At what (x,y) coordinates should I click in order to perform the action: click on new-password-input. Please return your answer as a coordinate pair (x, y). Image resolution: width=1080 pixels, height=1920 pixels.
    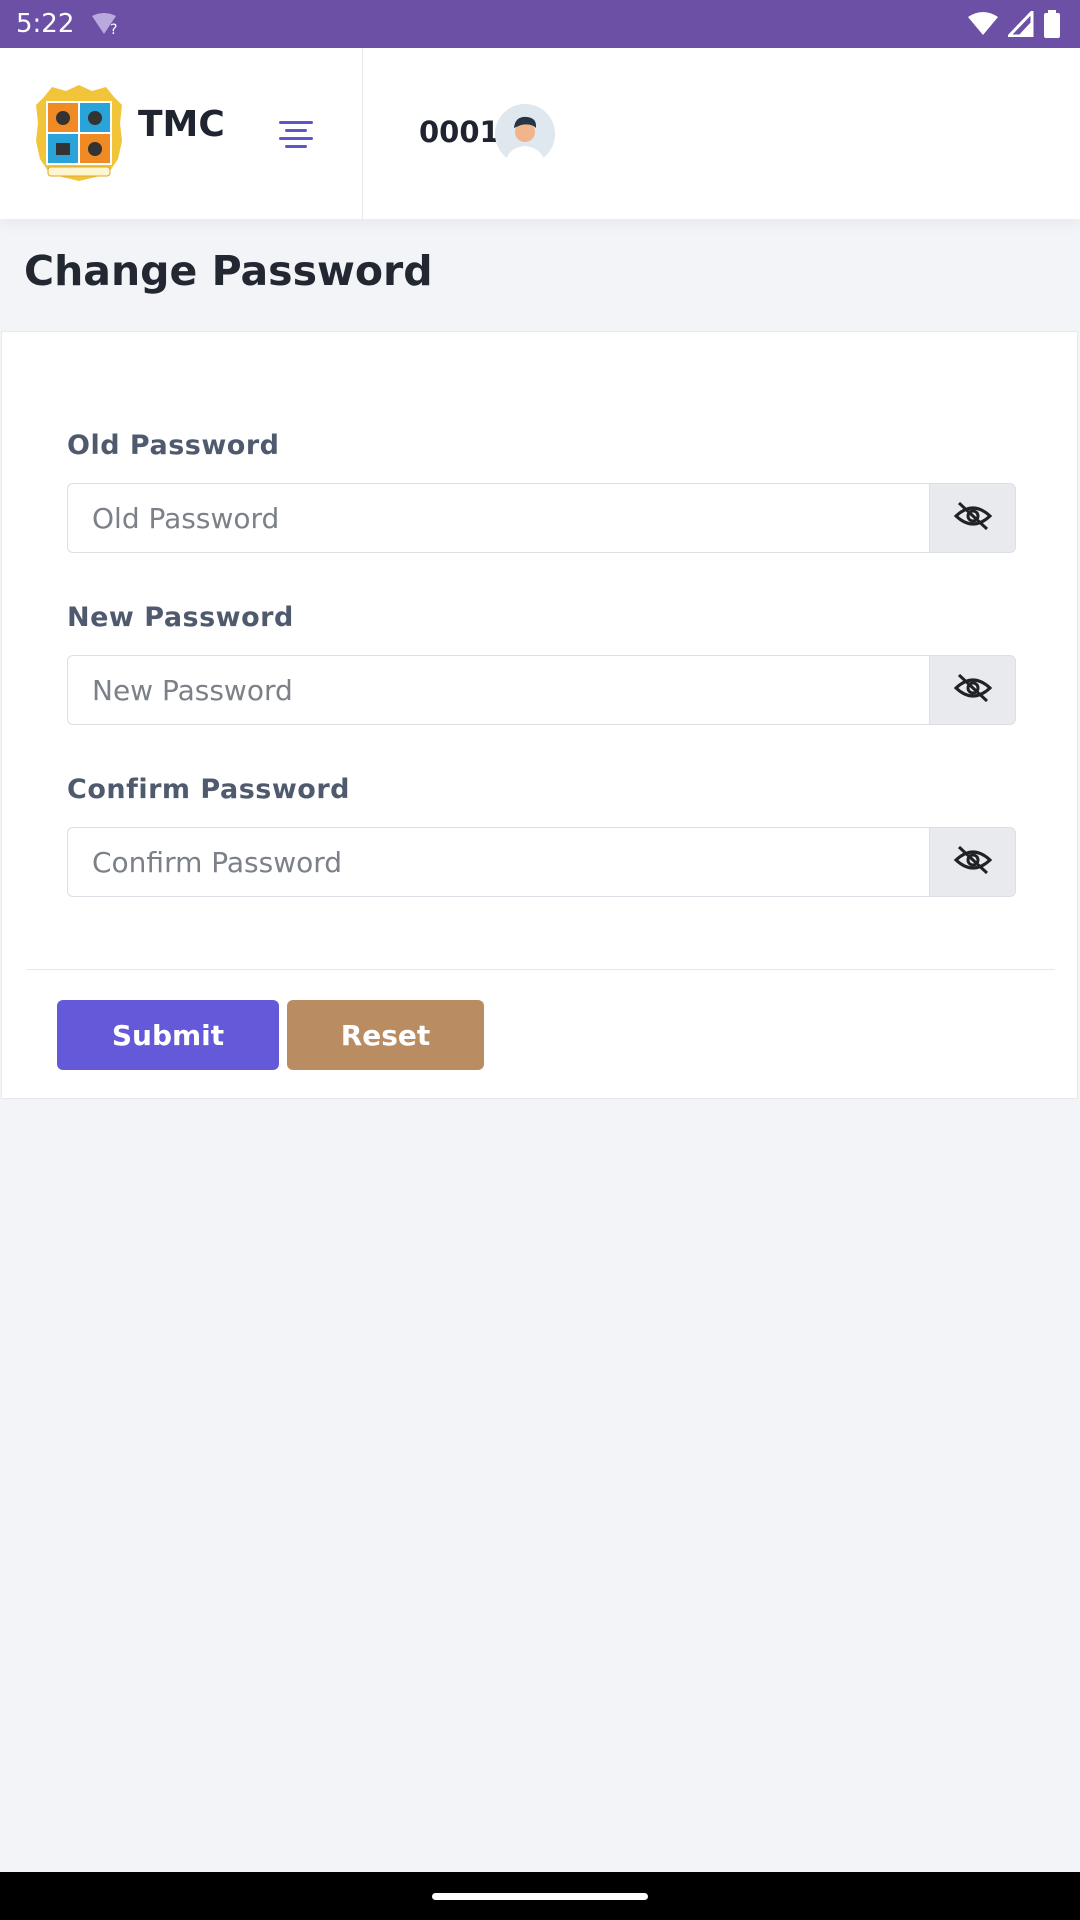
    Looking at the image, I should click on (498, 690).